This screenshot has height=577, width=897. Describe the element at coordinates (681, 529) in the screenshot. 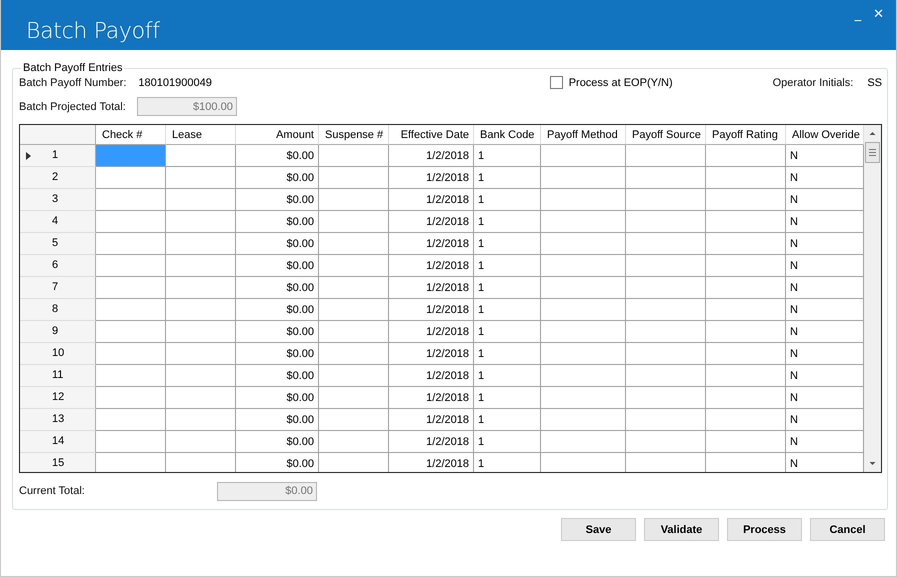

I see `action-button: Validate` at that location.